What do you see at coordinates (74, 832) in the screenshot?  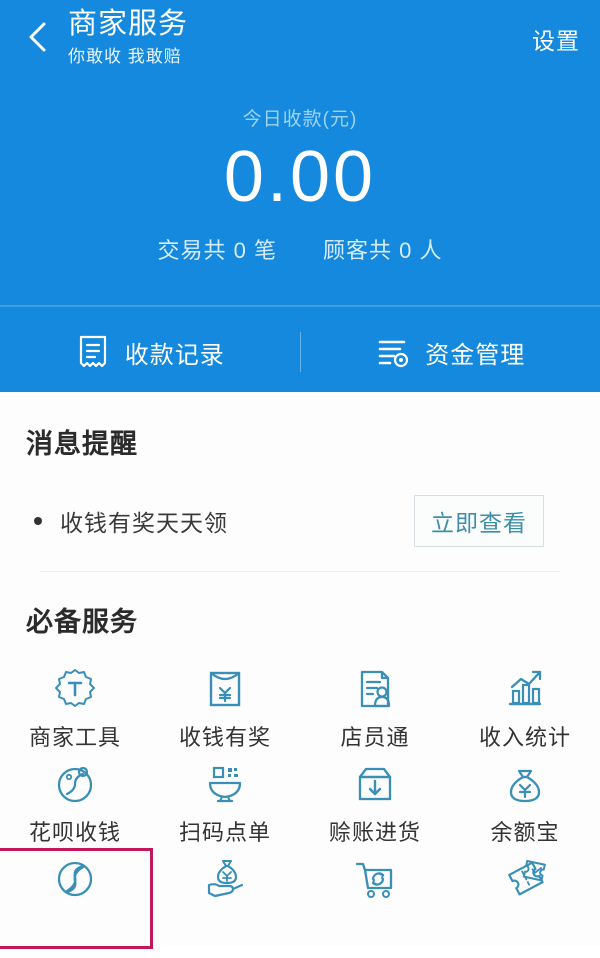 I see `service-label: 花呗收钱` at bounding box center [74, 832].